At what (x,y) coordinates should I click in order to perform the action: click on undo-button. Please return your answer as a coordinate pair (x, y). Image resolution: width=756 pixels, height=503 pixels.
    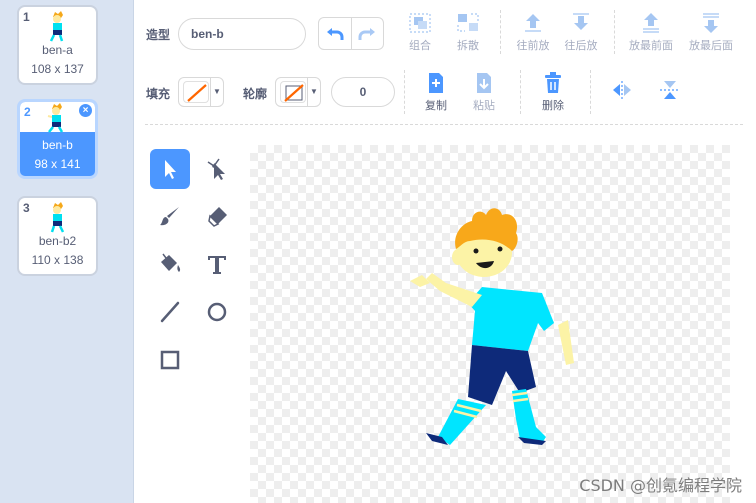
    Looking at the image, I should click on (335, 33).